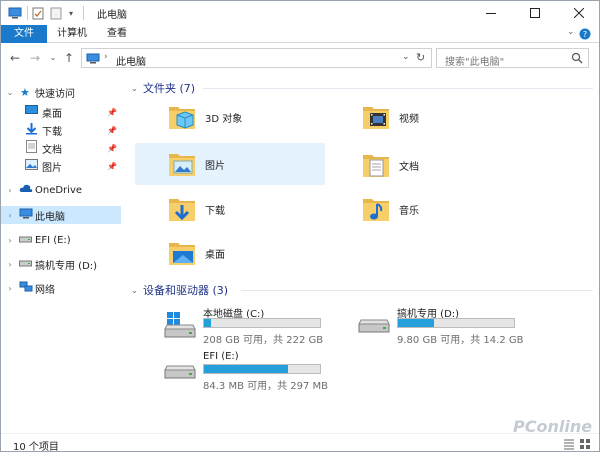  I want to click on qa-dropdown-icon: ▾, so click(71, 13).